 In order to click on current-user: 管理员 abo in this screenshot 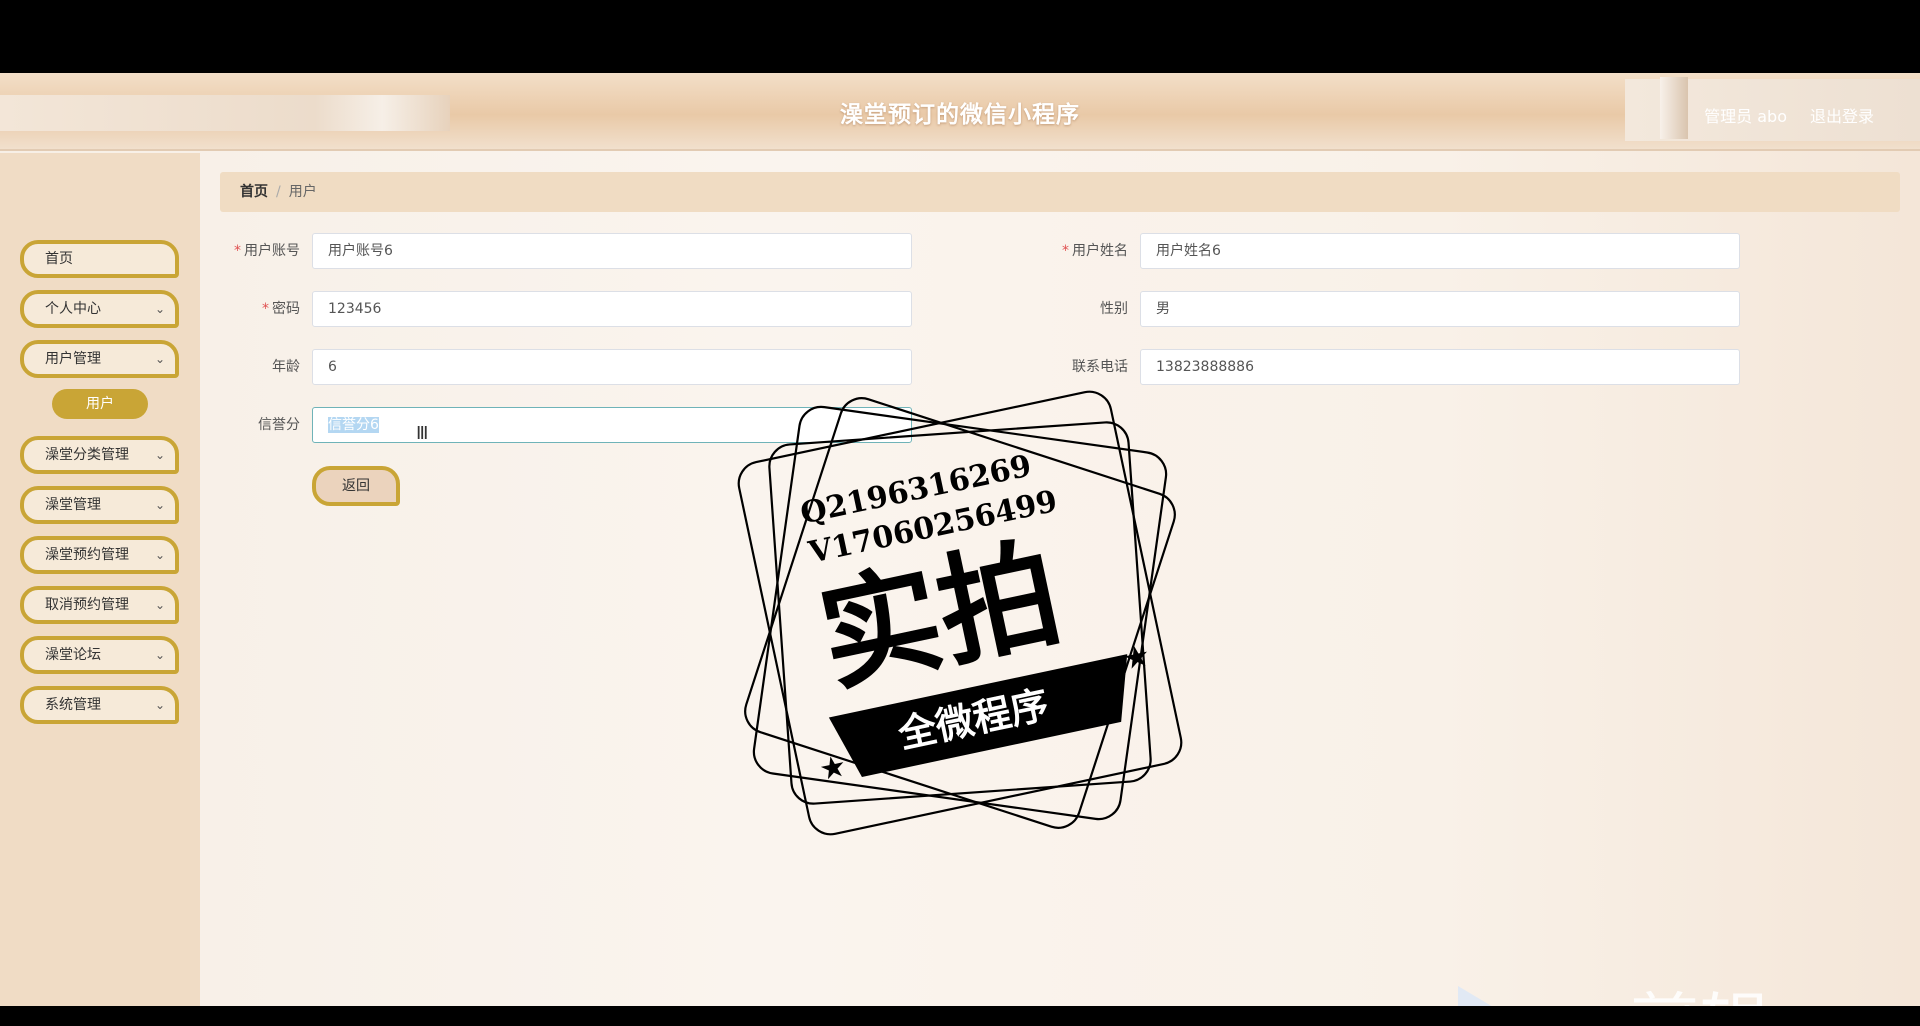, I will do `click(1745, 116)`.